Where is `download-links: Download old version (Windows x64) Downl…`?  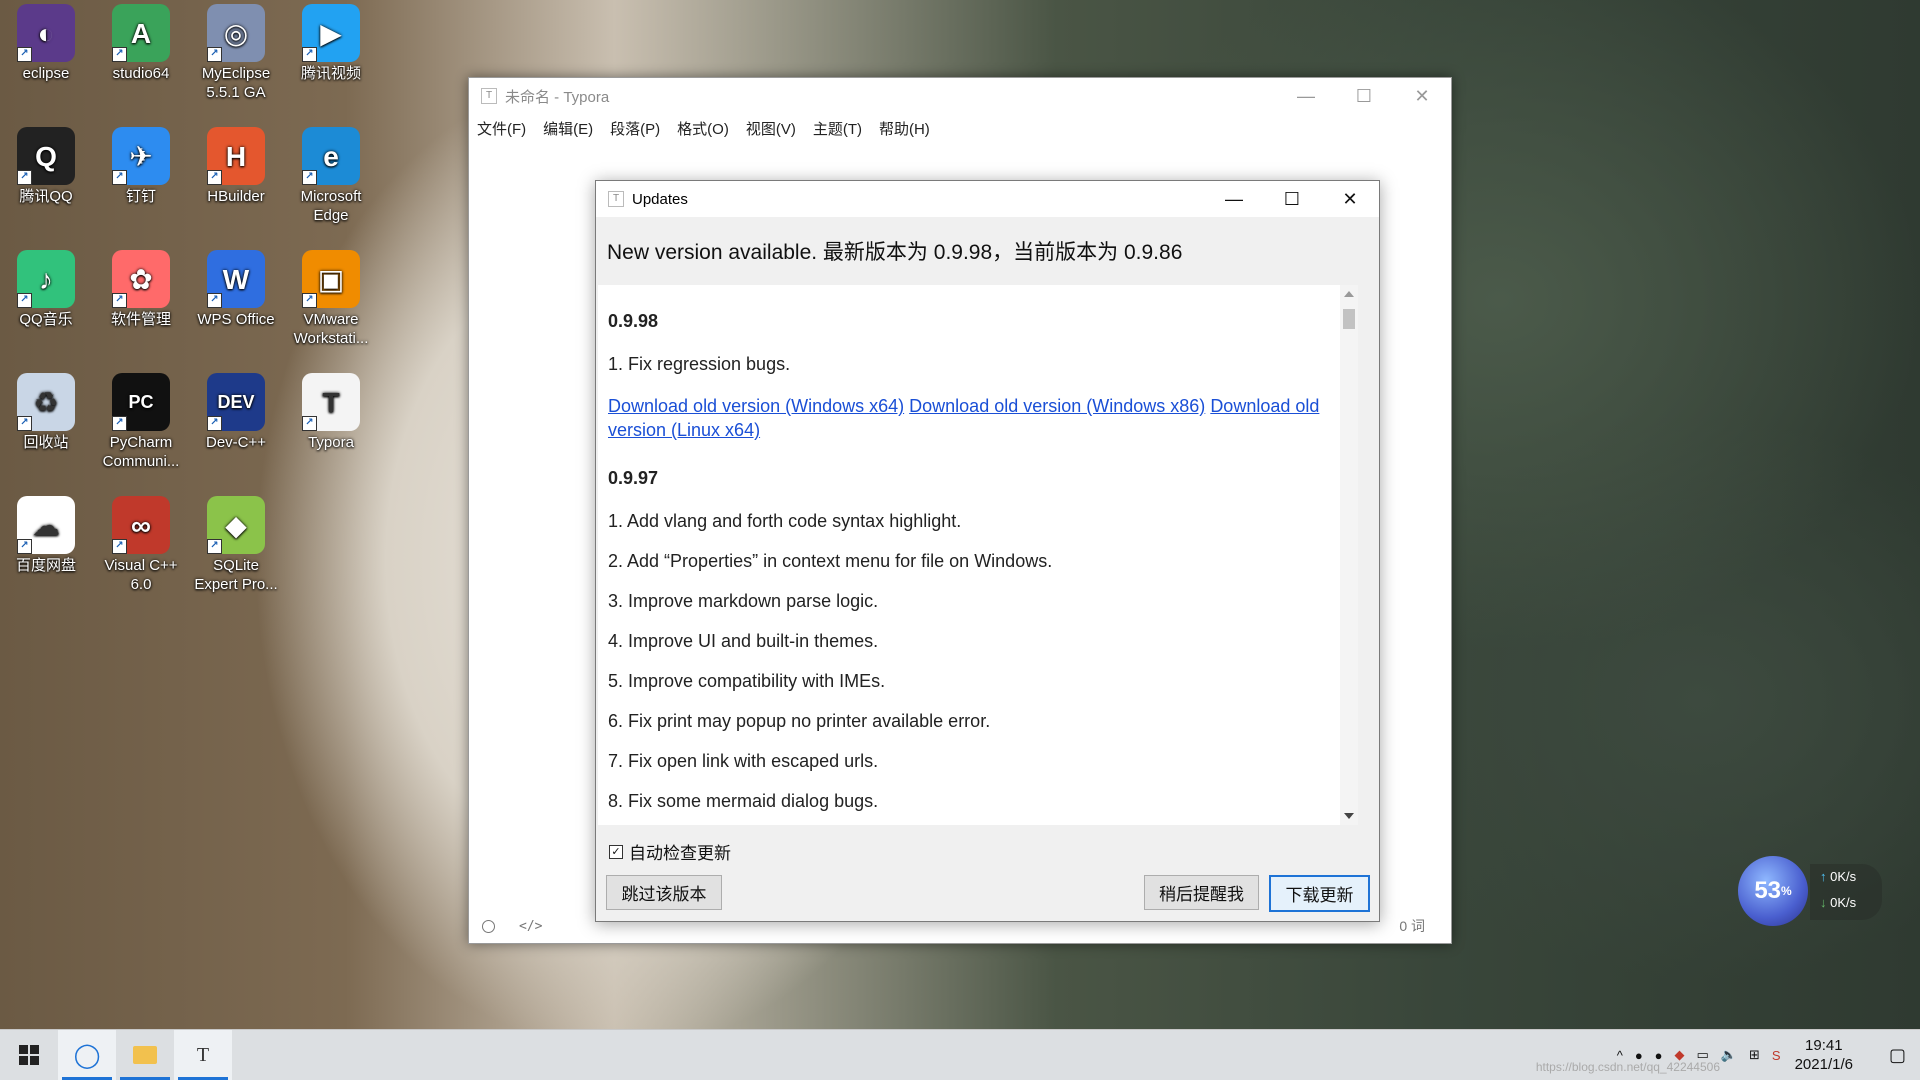
download-links: Download old version (Windows x64) Downl… is located at coordinates (978, 418).